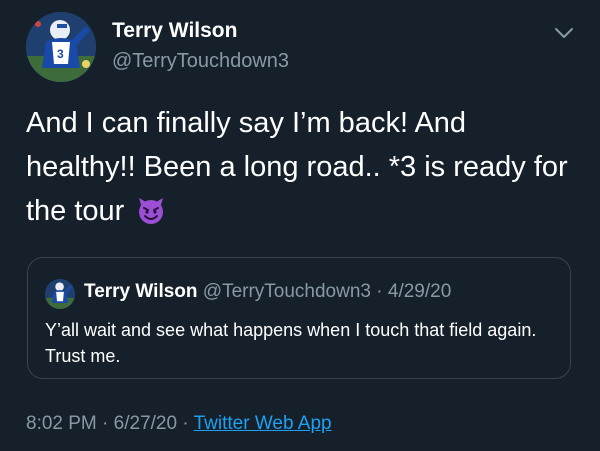  Describe the element at coordinates (61, 423) in the screenshot. I see `tweet-time: 8:02 PM` at that location.